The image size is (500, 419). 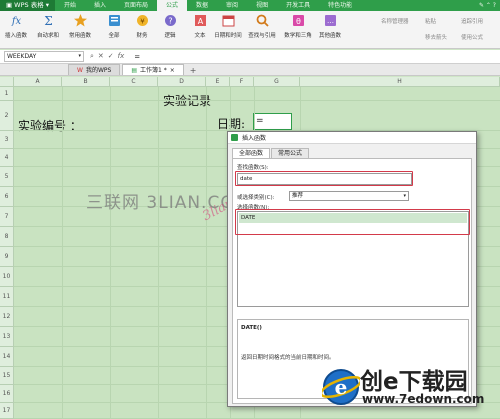 I want to click on row-header: 13, so click(x=7, y=337).